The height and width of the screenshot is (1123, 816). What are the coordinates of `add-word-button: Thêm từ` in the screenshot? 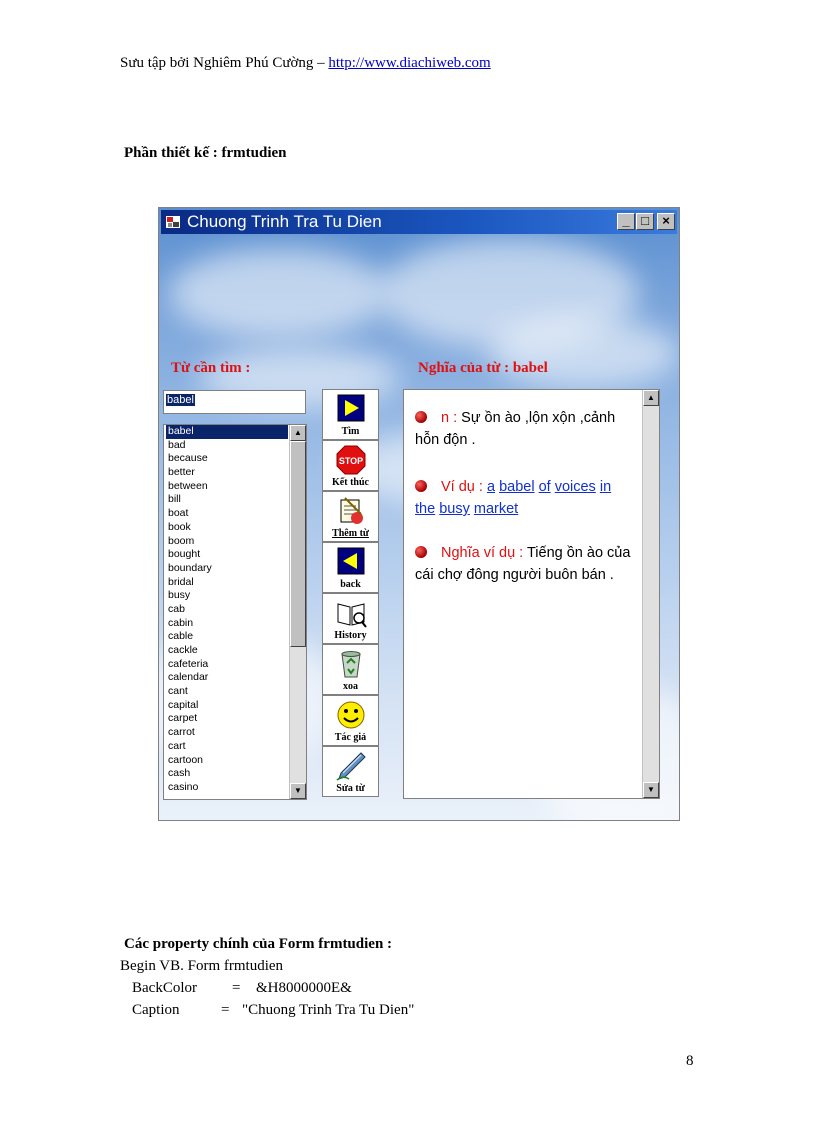 It's located at (350, 516).